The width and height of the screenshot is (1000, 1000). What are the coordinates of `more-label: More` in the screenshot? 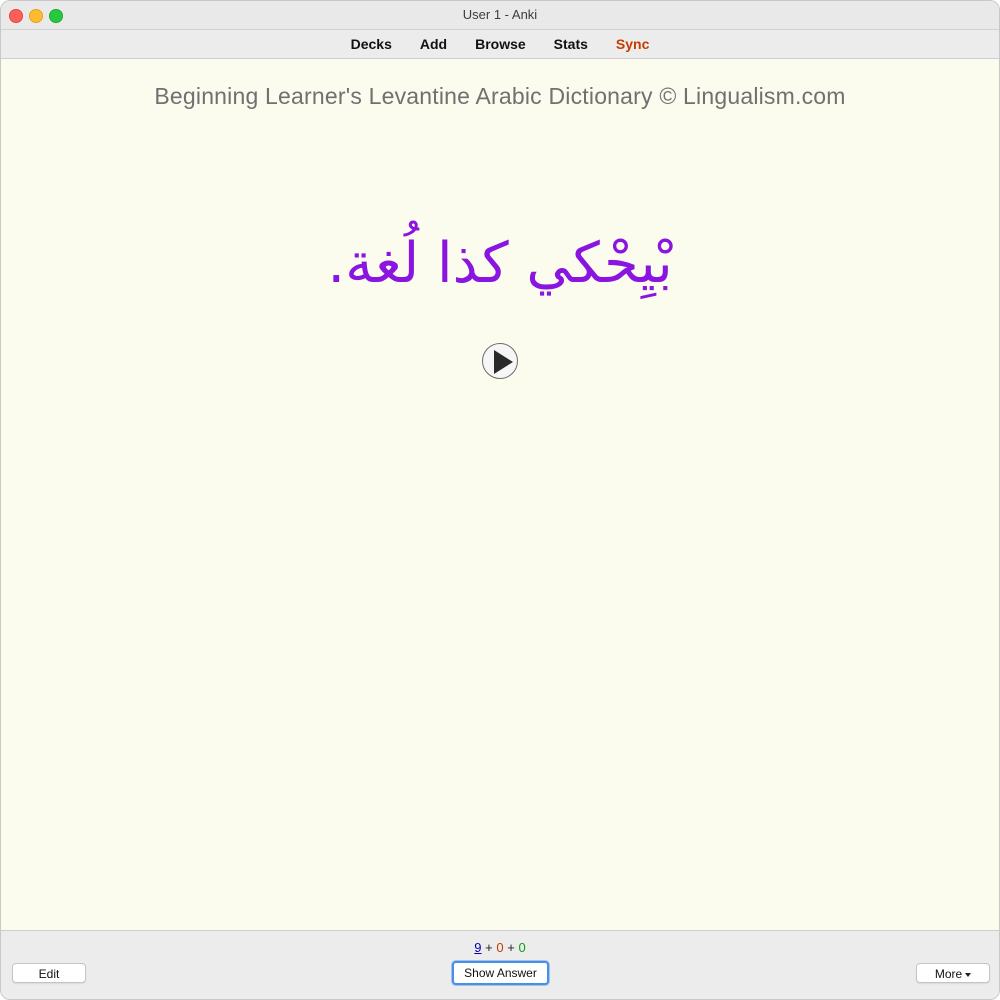 It's located at (948, 974).